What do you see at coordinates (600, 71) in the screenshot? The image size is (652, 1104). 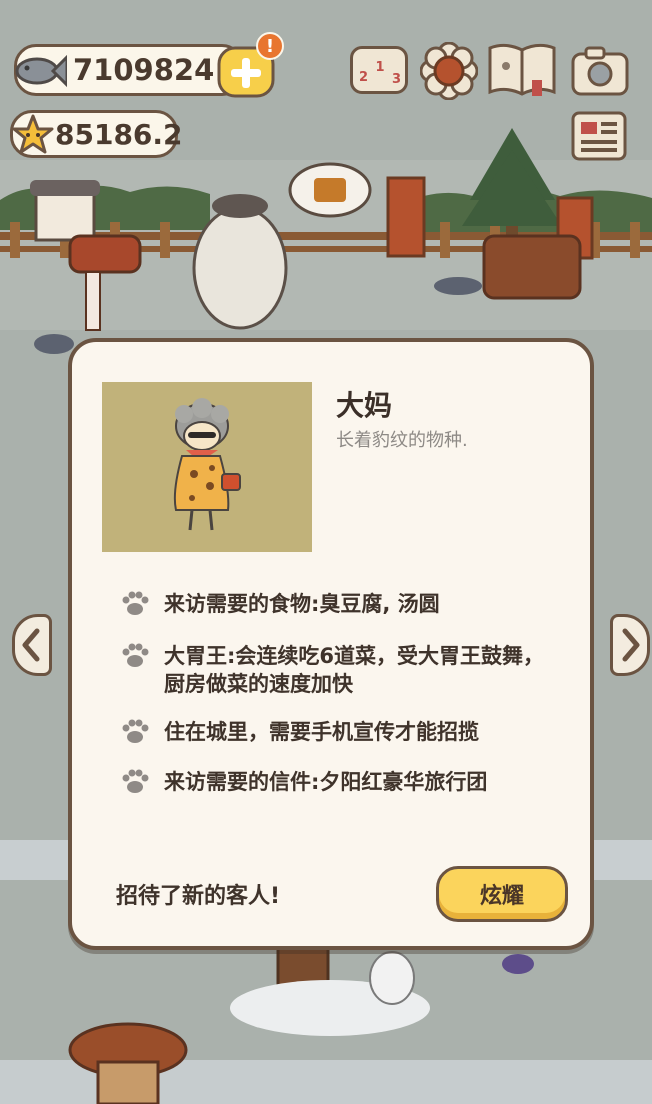 I see `camera-button` at bounding box center [600, 71].